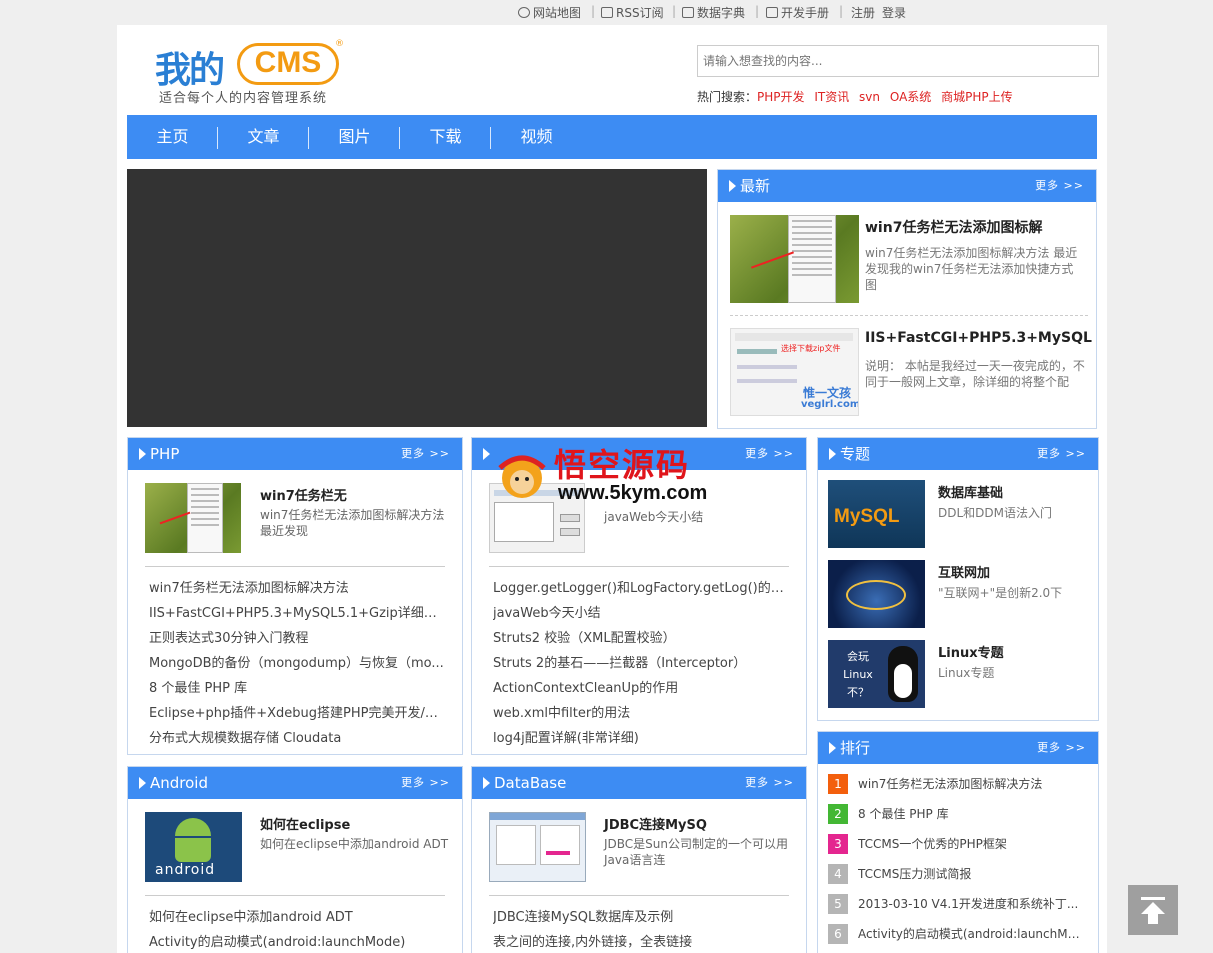  What do you see at coordinates (898, 61) in the screenshot?
I see `search-input` at bounding box center [898, 61].